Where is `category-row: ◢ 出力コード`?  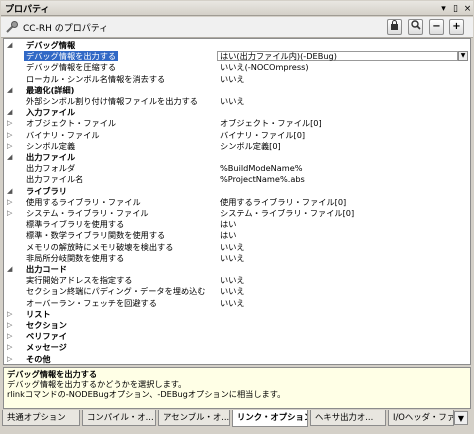 category-row: ◢ 出力コード is located at coordinates (237, 269).